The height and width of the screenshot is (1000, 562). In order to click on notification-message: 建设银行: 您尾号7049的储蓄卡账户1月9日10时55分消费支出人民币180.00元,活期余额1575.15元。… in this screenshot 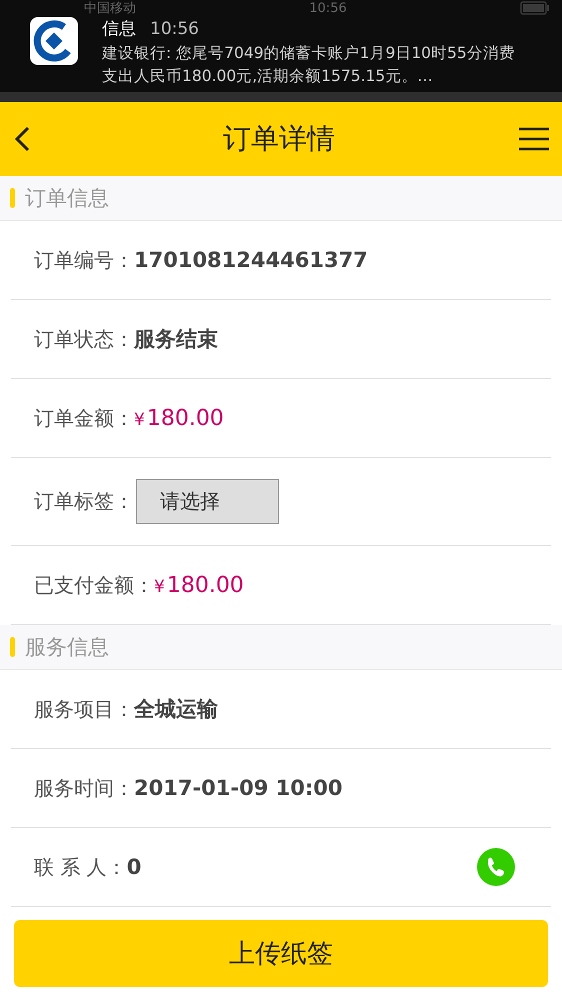, I will do `click(309, 65)`.